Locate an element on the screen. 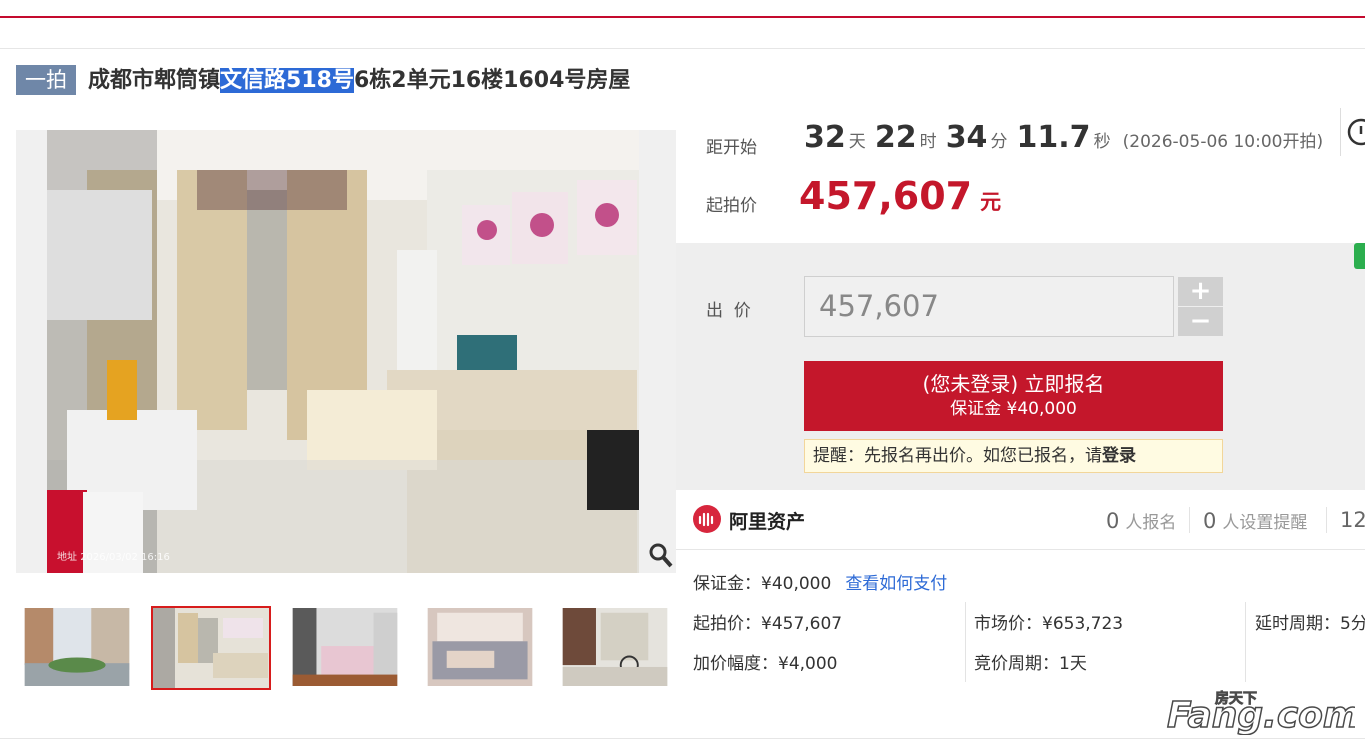  thumbnail-2-selected is located at coordinates (211, 648).